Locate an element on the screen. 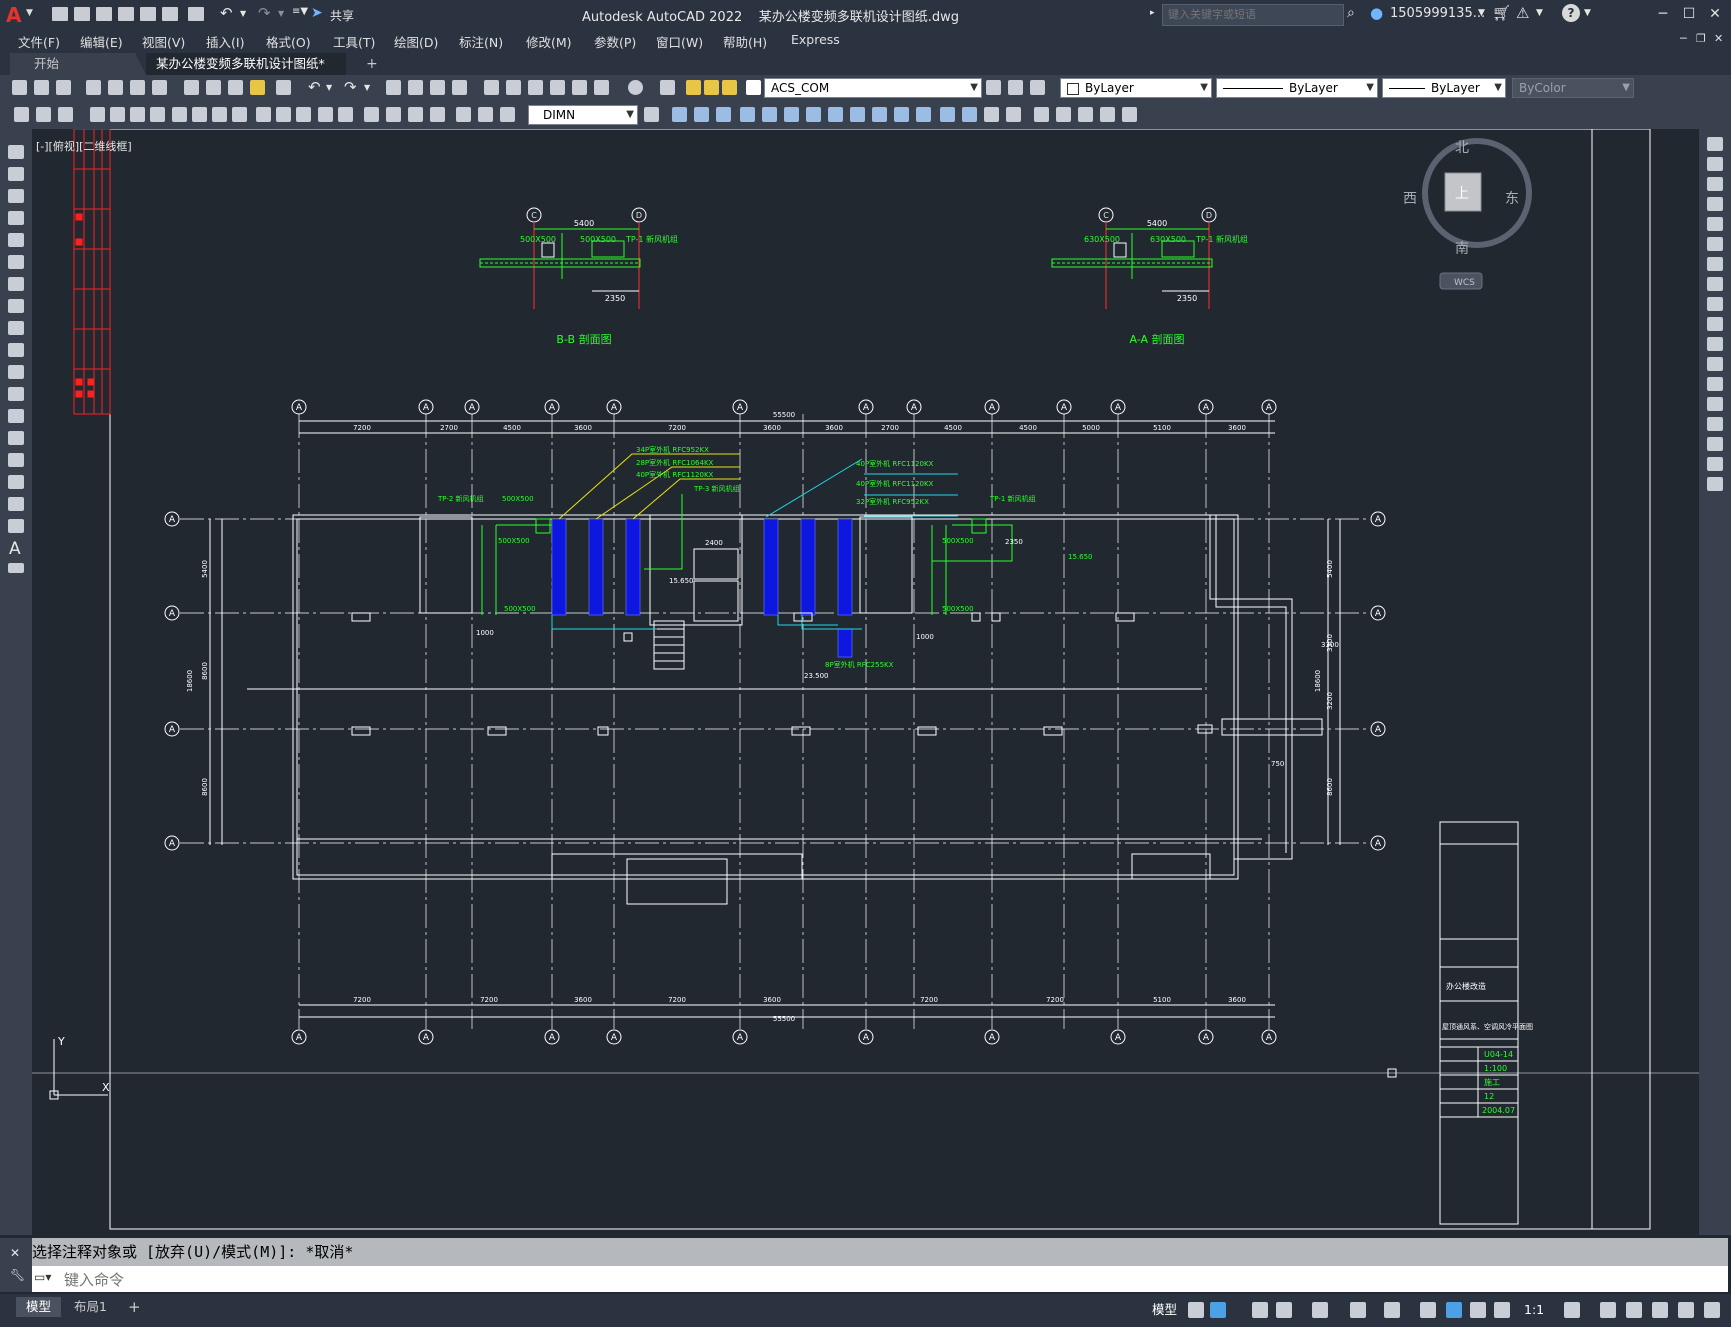 This screenshot has height=1327, width=1731. share-button: 共享 is located at coordinates (342, 15).